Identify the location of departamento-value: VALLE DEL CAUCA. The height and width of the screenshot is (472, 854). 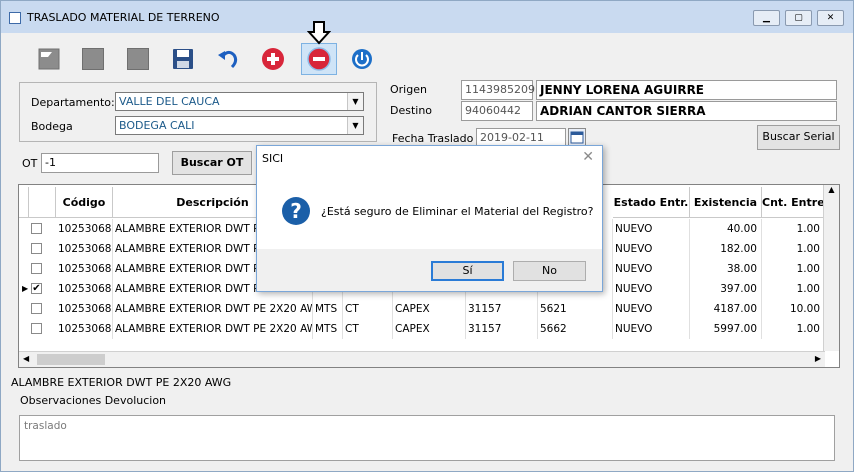
(169, 101).